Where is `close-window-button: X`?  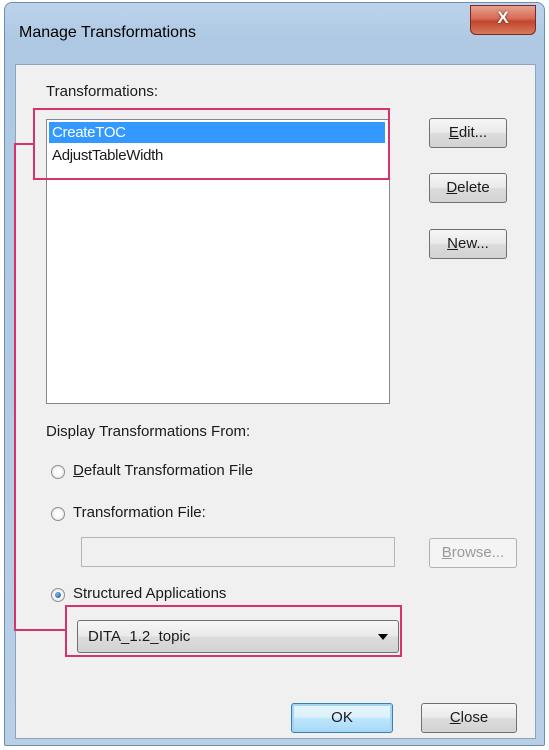
close-window-button: X is located at coordinates (503, 20).